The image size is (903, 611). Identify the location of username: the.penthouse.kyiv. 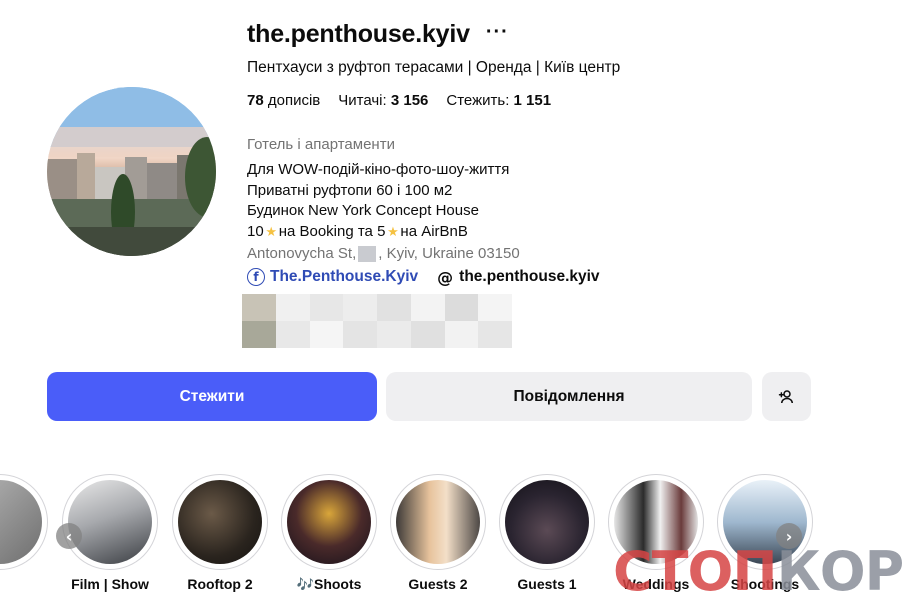
(358, 34).